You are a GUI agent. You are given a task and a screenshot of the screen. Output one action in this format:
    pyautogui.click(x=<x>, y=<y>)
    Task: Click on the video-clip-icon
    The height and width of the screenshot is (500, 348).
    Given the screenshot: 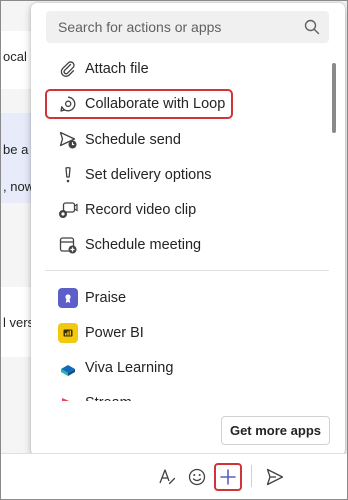 What is the action you would take?
    pyautogui.click(x=68, y=210)
    